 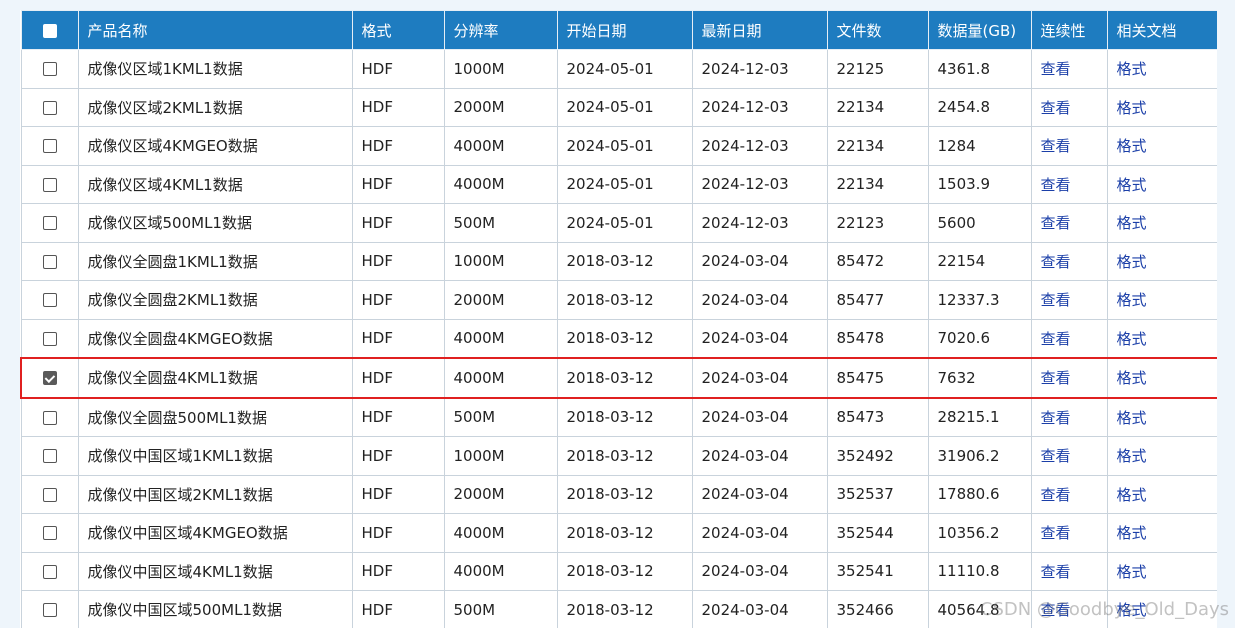 I want to click on col-header-name: 产品名称, so click(x=215, y=30).